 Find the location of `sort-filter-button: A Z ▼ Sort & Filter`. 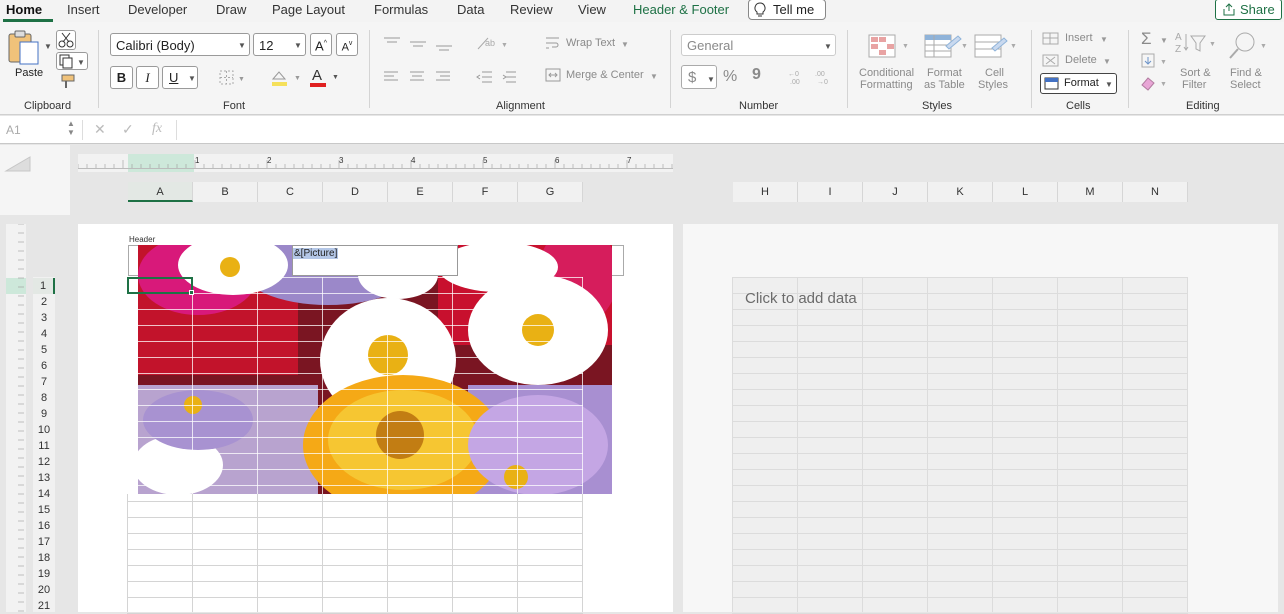

sort-filter-button: A Z ▼ Sort & Filter is located at coordinates (1199, 62).